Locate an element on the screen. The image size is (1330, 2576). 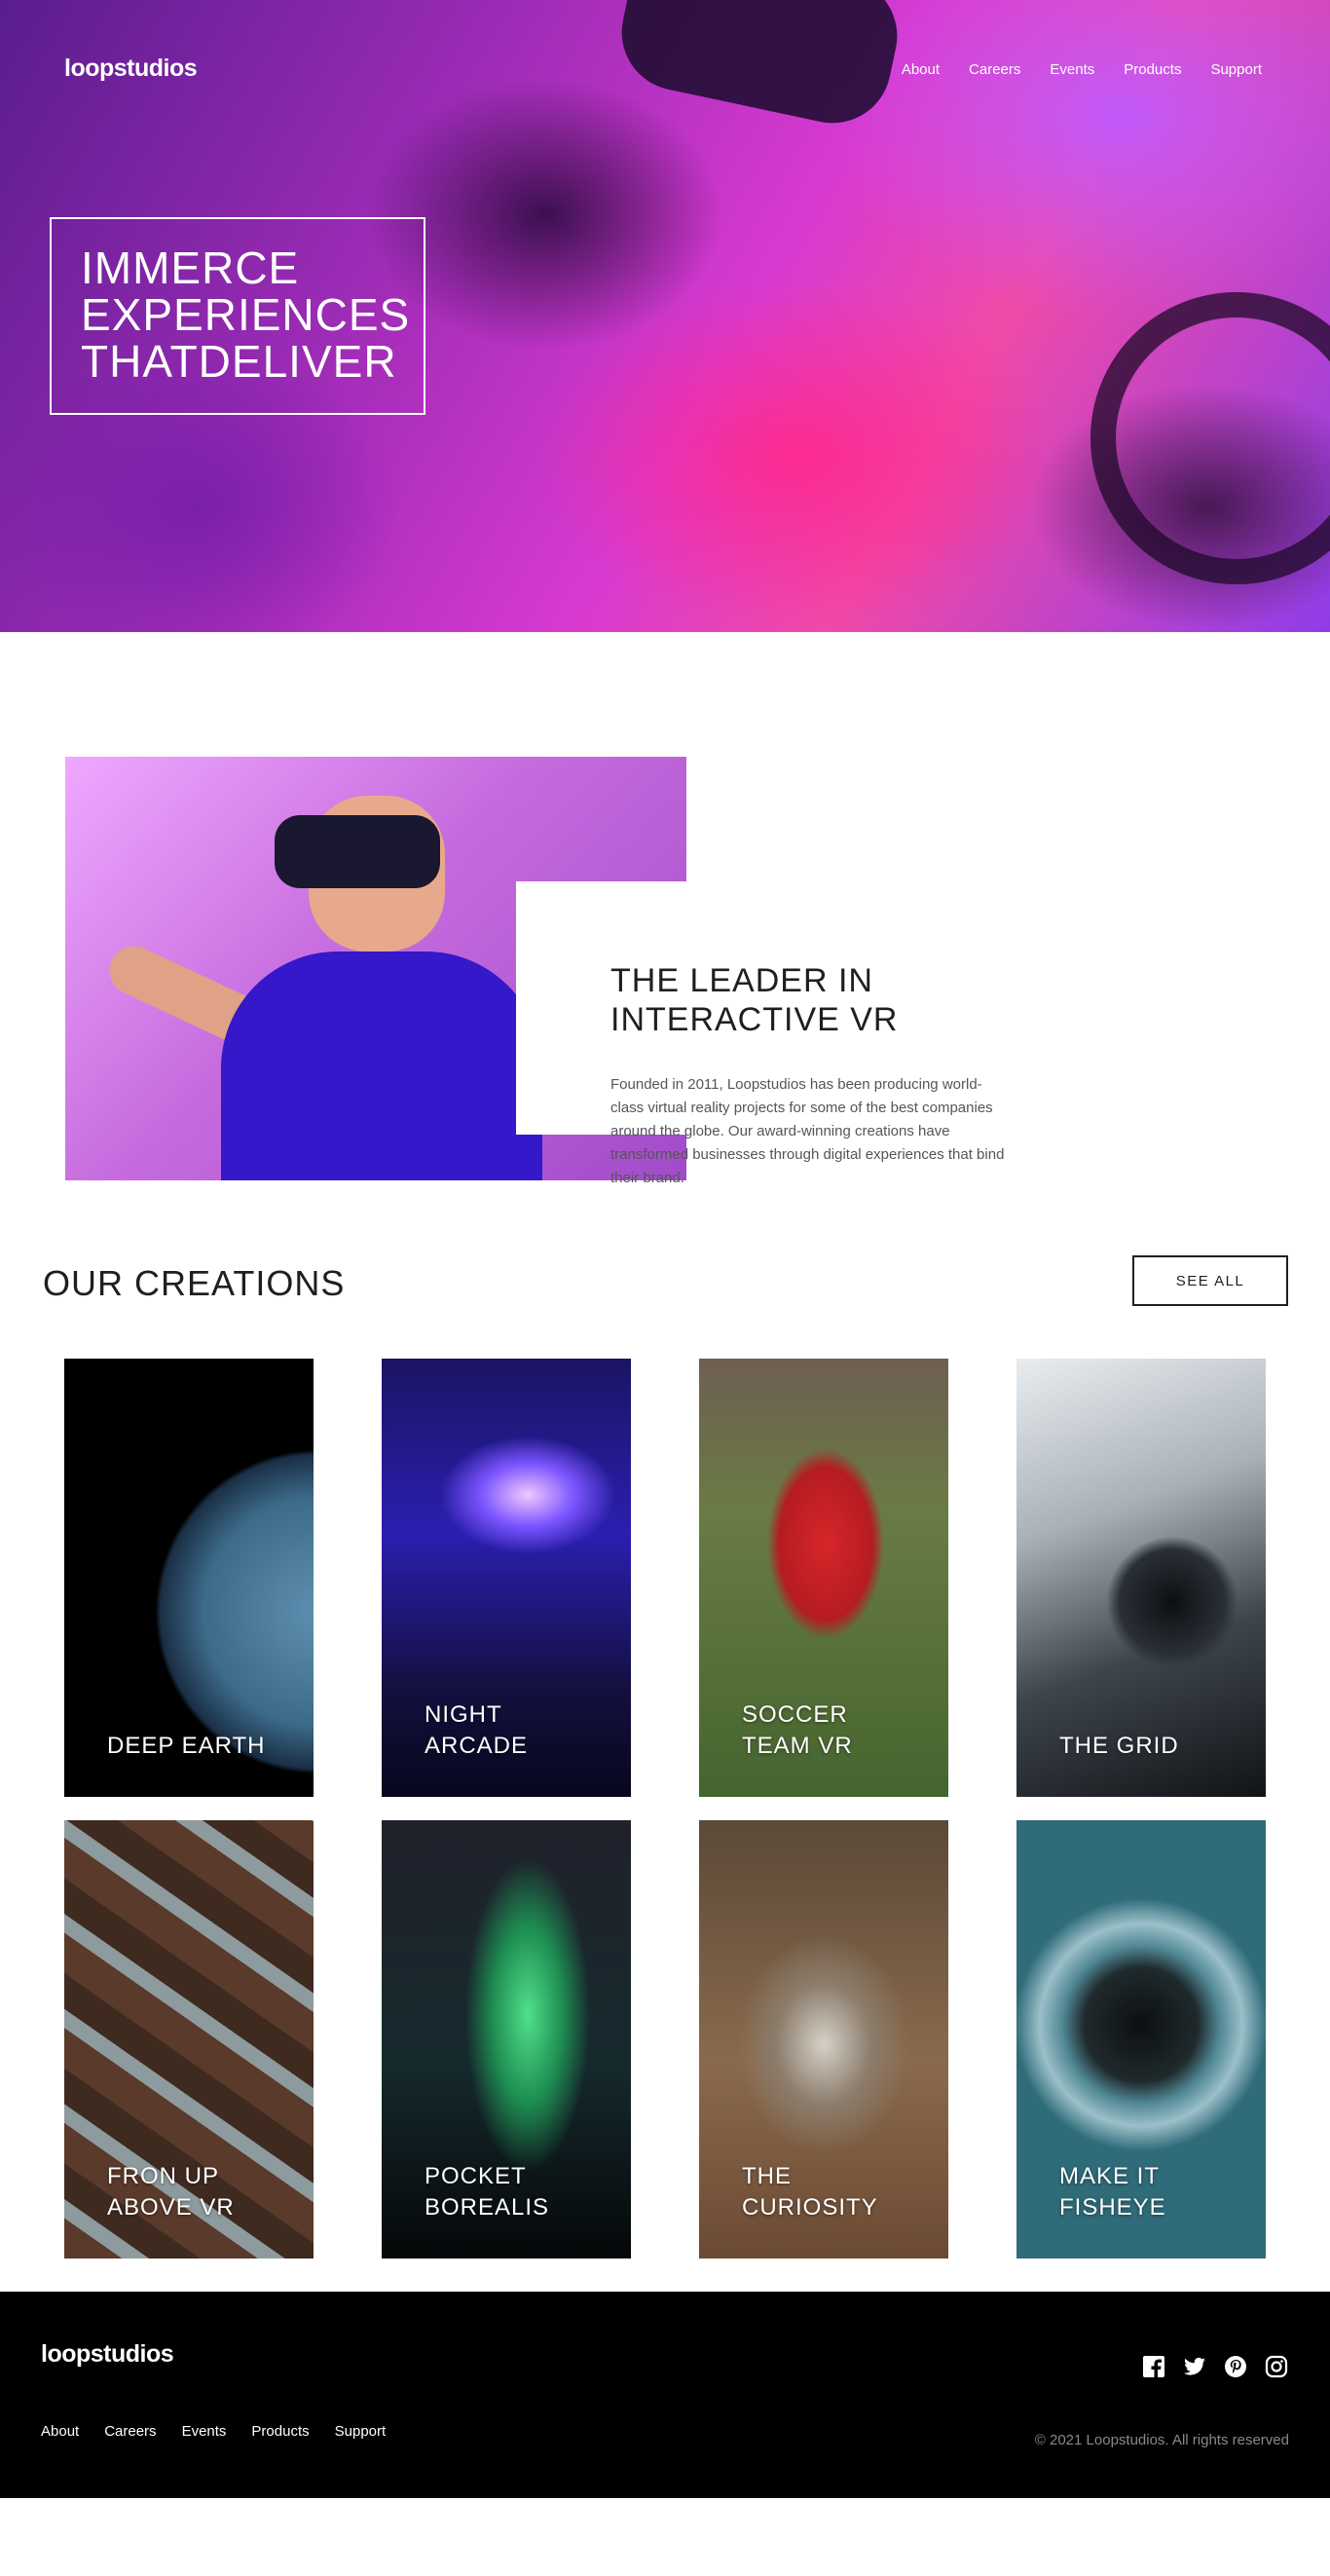
nav-careers: Careers is located at coordinates (995, 69).